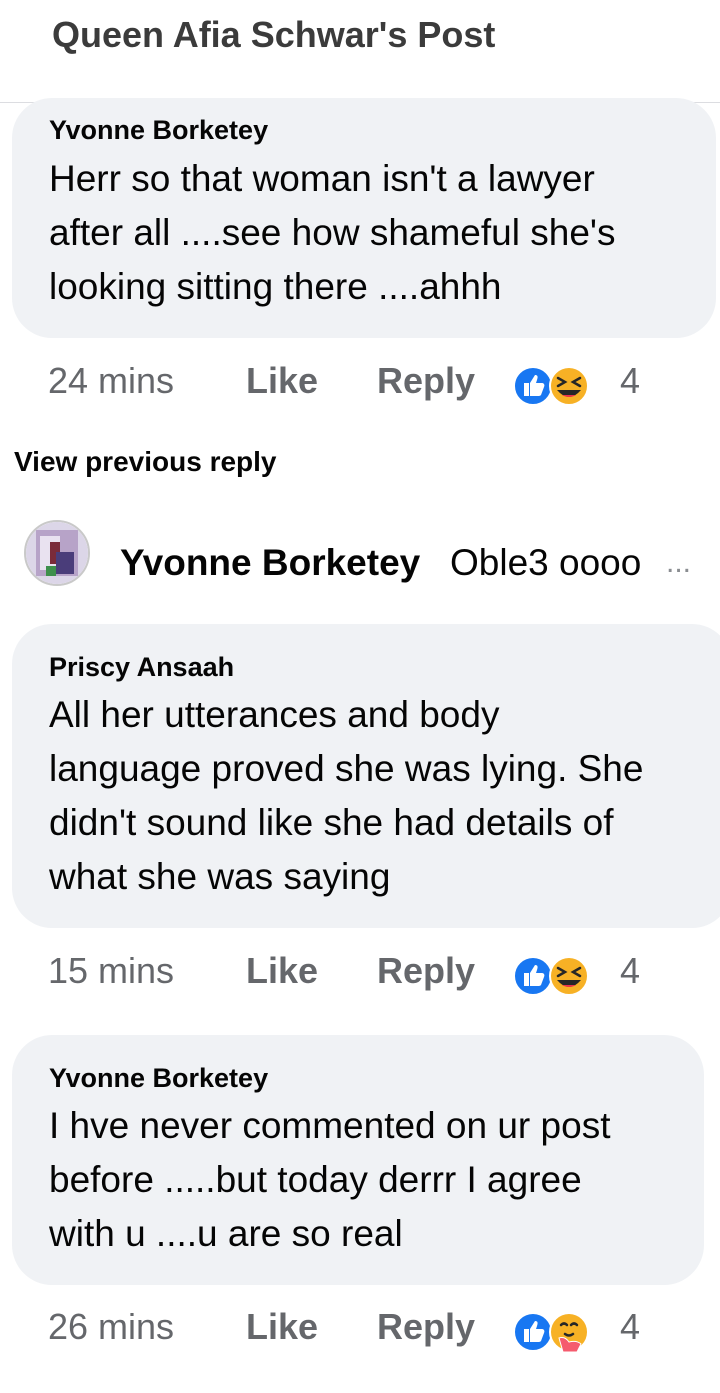 The image size is (720, 1393). I want to click on comment-line: looking sitting there ....ahhh, so click(275, 286).